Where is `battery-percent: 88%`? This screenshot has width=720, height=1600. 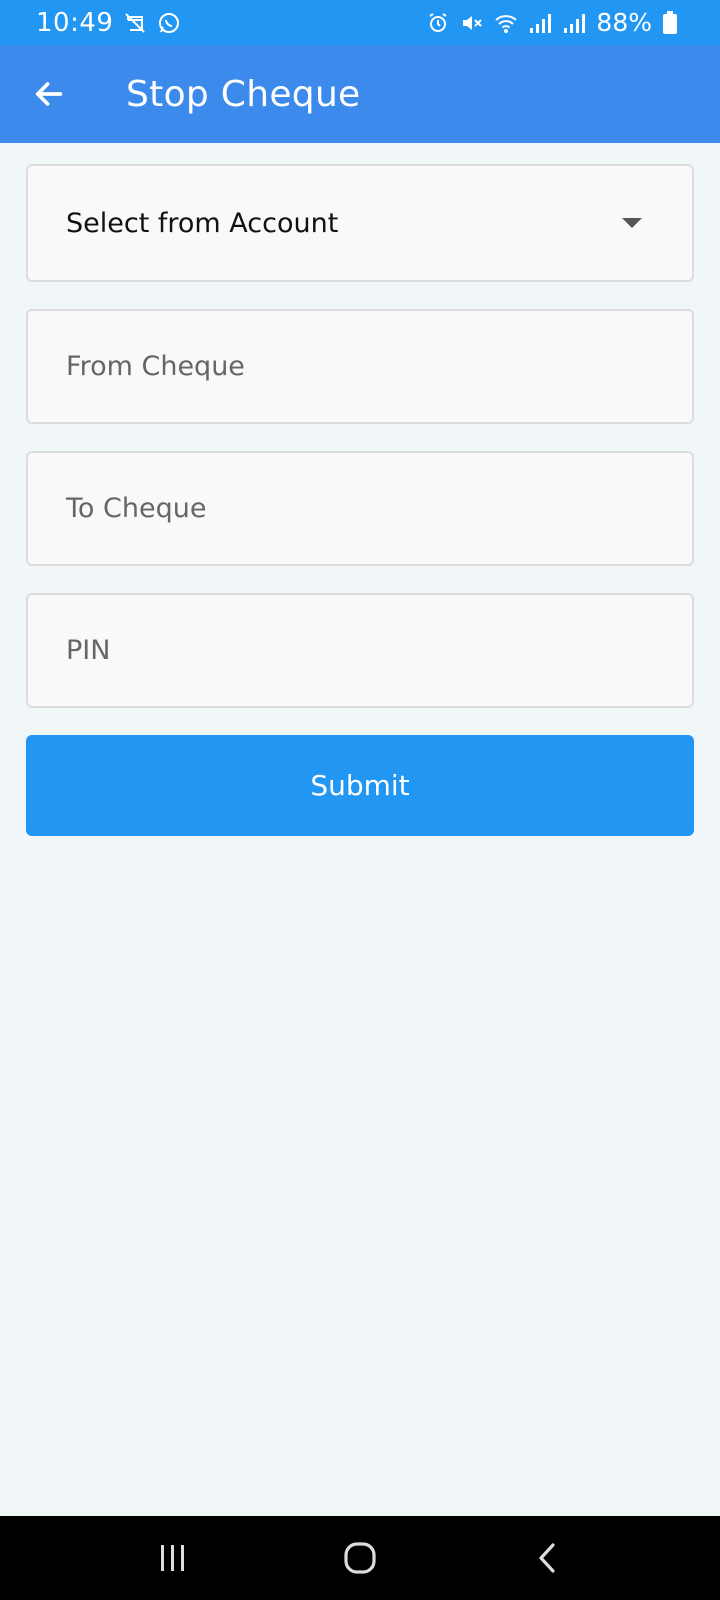
battery-percent: 88% is located at coordinates (624, 22).